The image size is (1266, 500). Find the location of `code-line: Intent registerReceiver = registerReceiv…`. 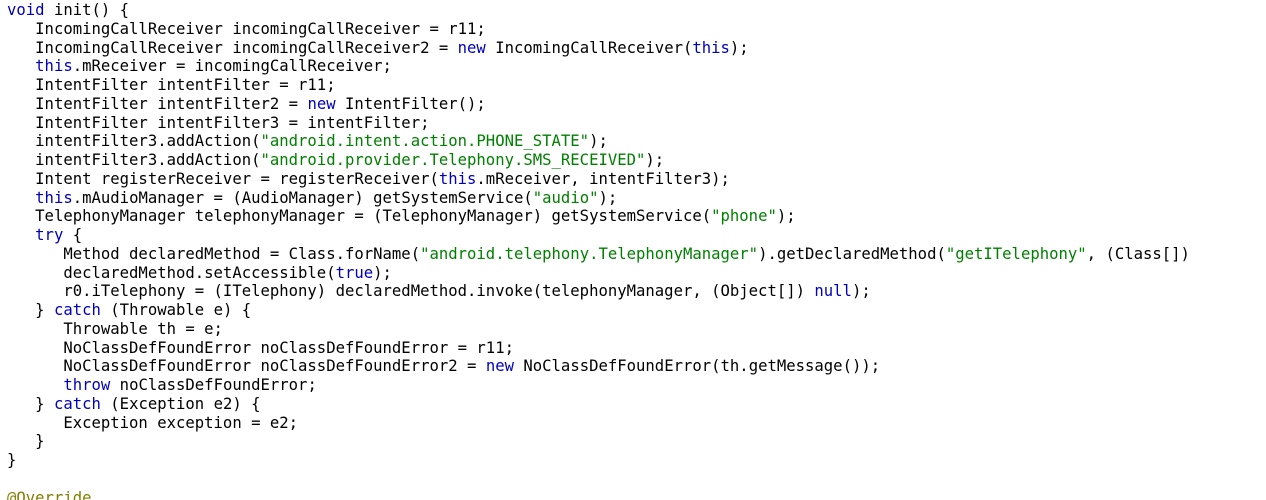

code-line: Intent registerReceiver = registerReceiv… is located at coordinates (636, 179).